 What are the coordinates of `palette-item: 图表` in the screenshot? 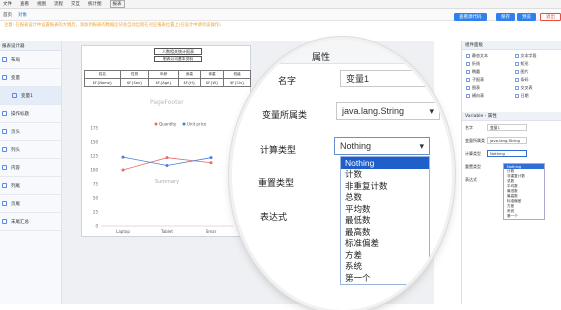 It's located at (487, 88).